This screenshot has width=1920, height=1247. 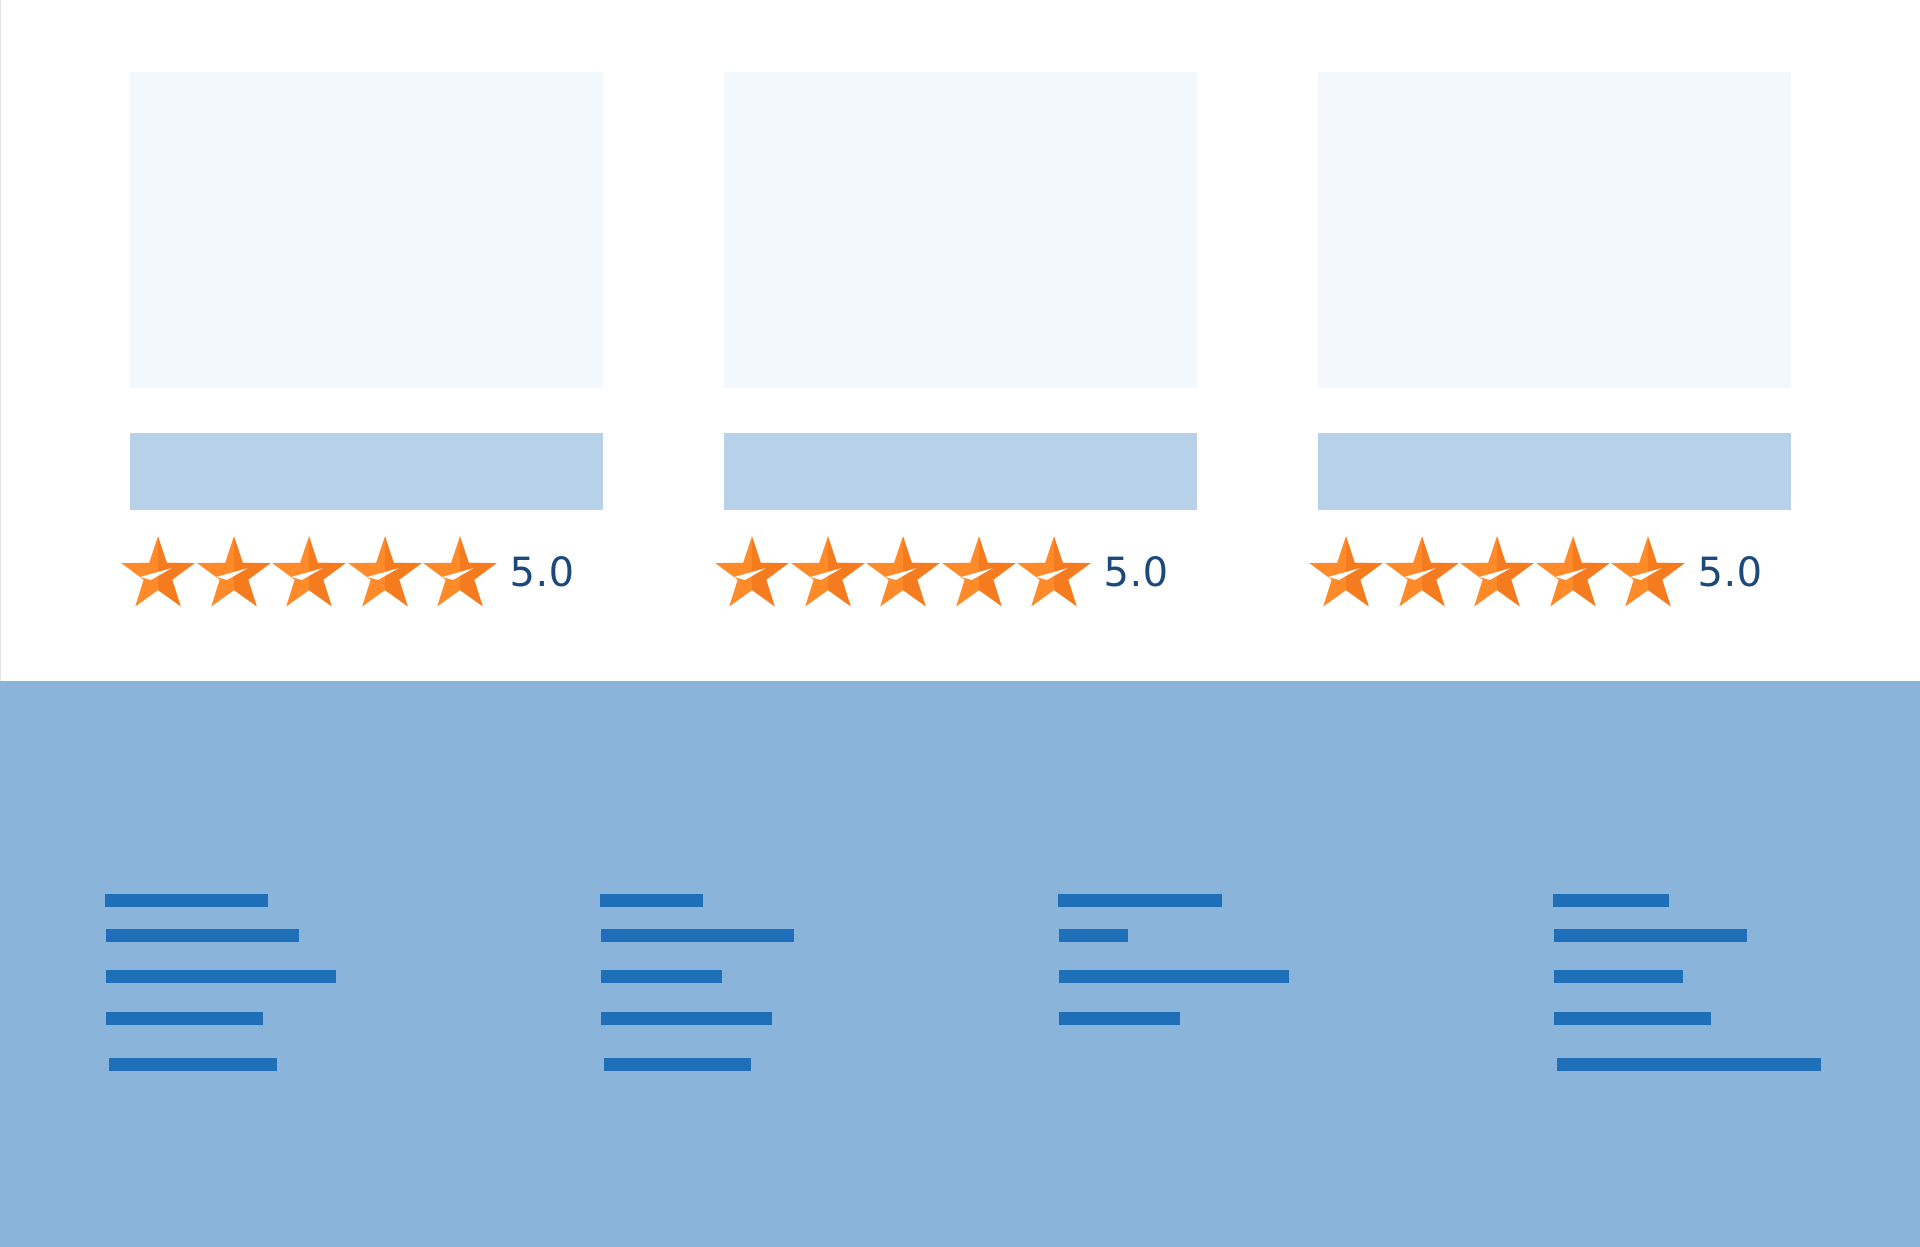 I want to click on product-card-2: 5.0, so click(x=956, y=339).